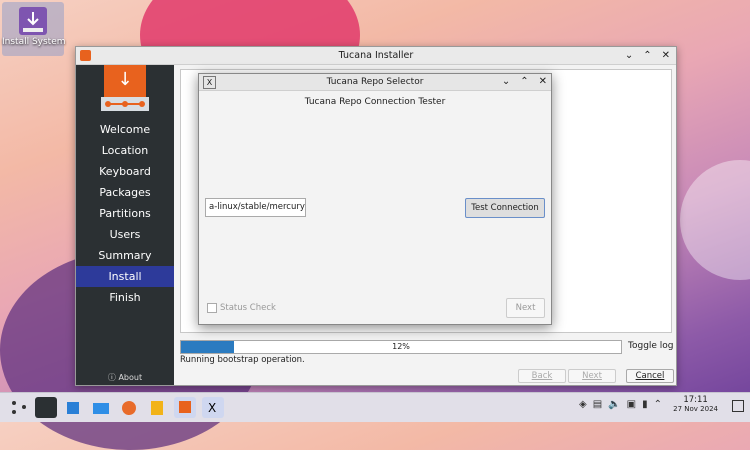 The height and width of the screenshot is (450, 750). I want to click on firefox-icon, so click(129, 407).